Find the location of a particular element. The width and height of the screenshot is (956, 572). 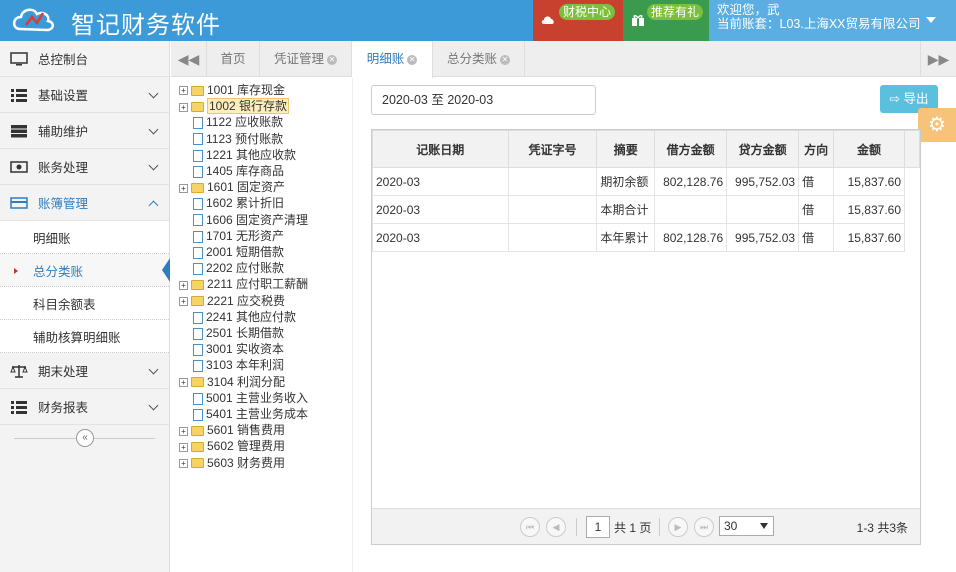

tab-scroll-right-button: ▶▶ is located at coordinates (938, 59).